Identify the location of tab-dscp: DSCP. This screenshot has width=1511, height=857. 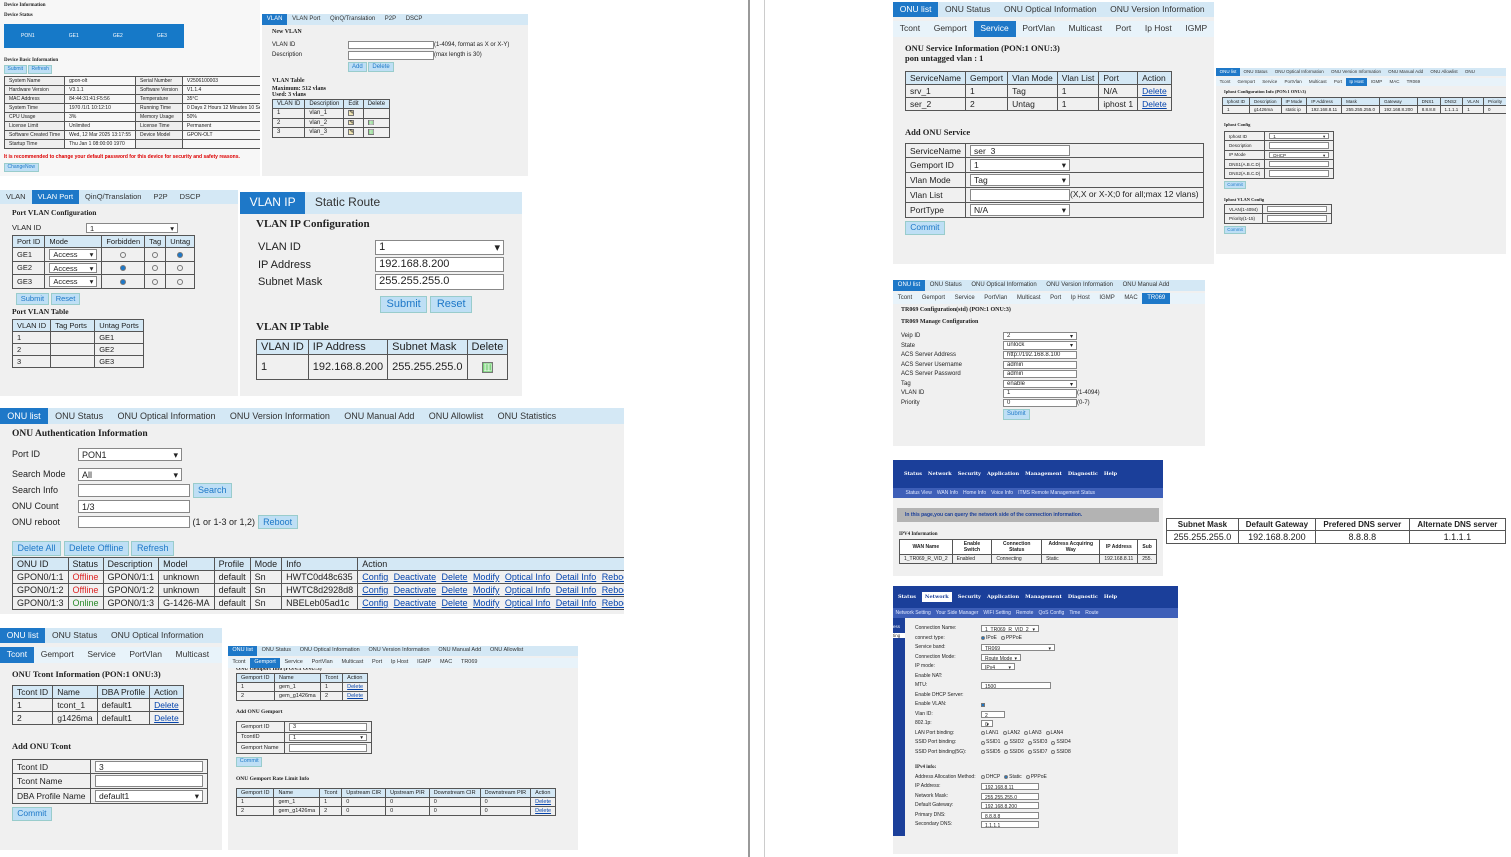
(190, 197).